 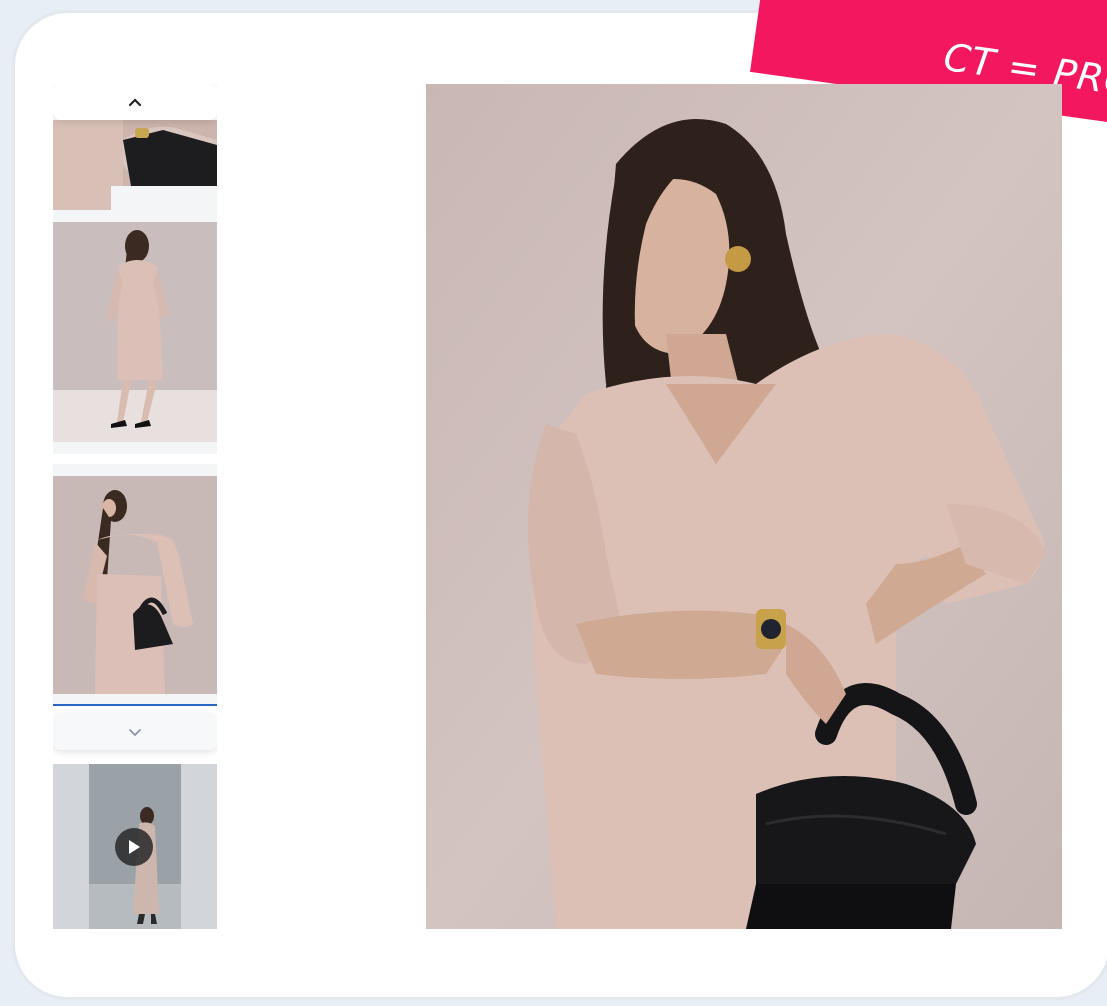 I want to click on thumbnail-strip, so click(x=135, y=506).